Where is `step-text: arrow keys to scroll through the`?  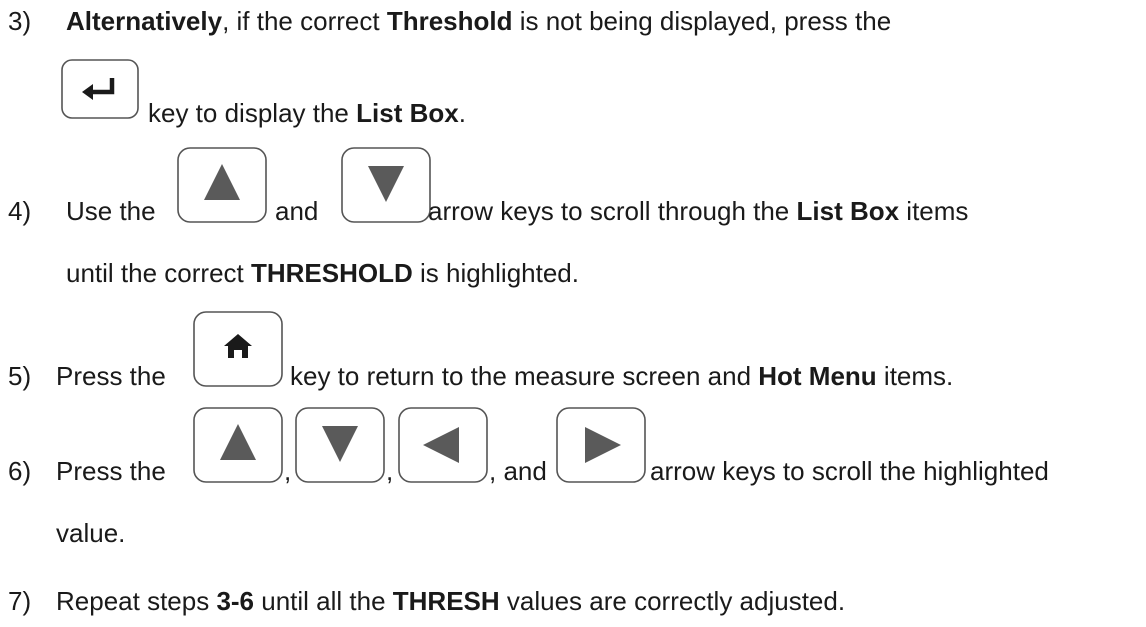 step-text: arrow keys to scroll through the is located at coordinates (612, 211).